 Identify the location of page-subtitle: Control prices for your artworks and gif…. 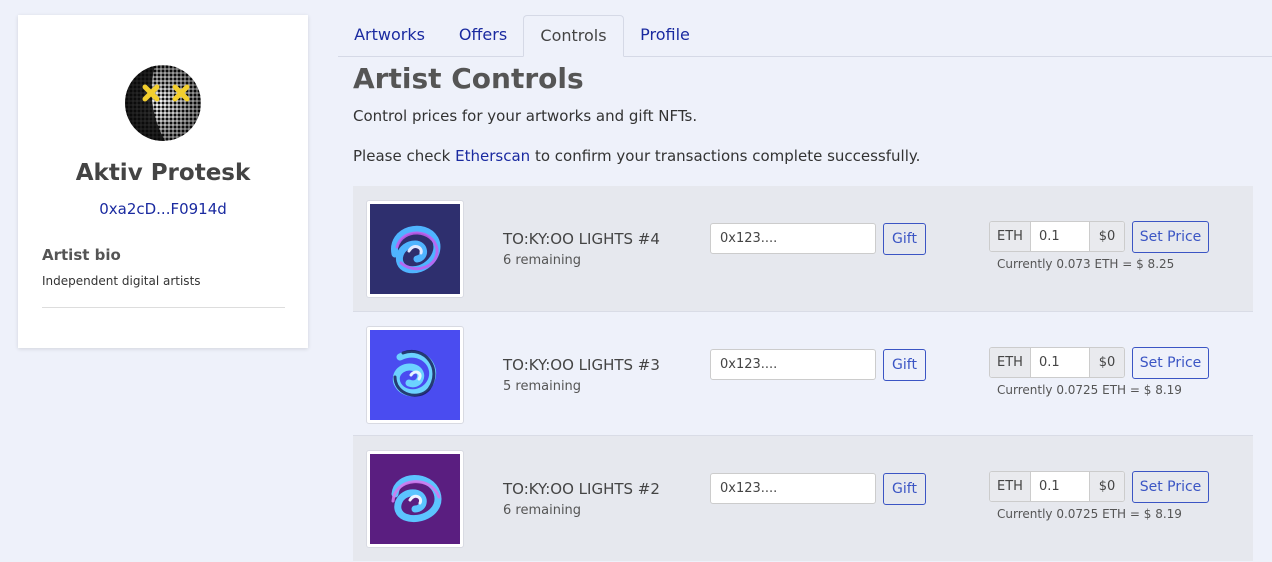
(525, 116).